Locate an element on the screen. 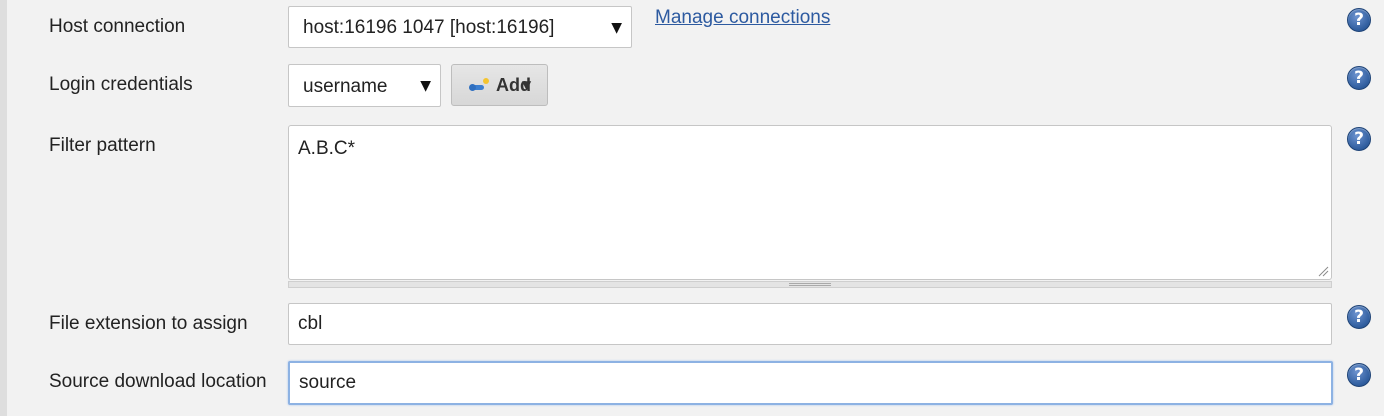 This screenshot has height=416, width=1384. source-location-input: source is located at coordinates (810, 383).